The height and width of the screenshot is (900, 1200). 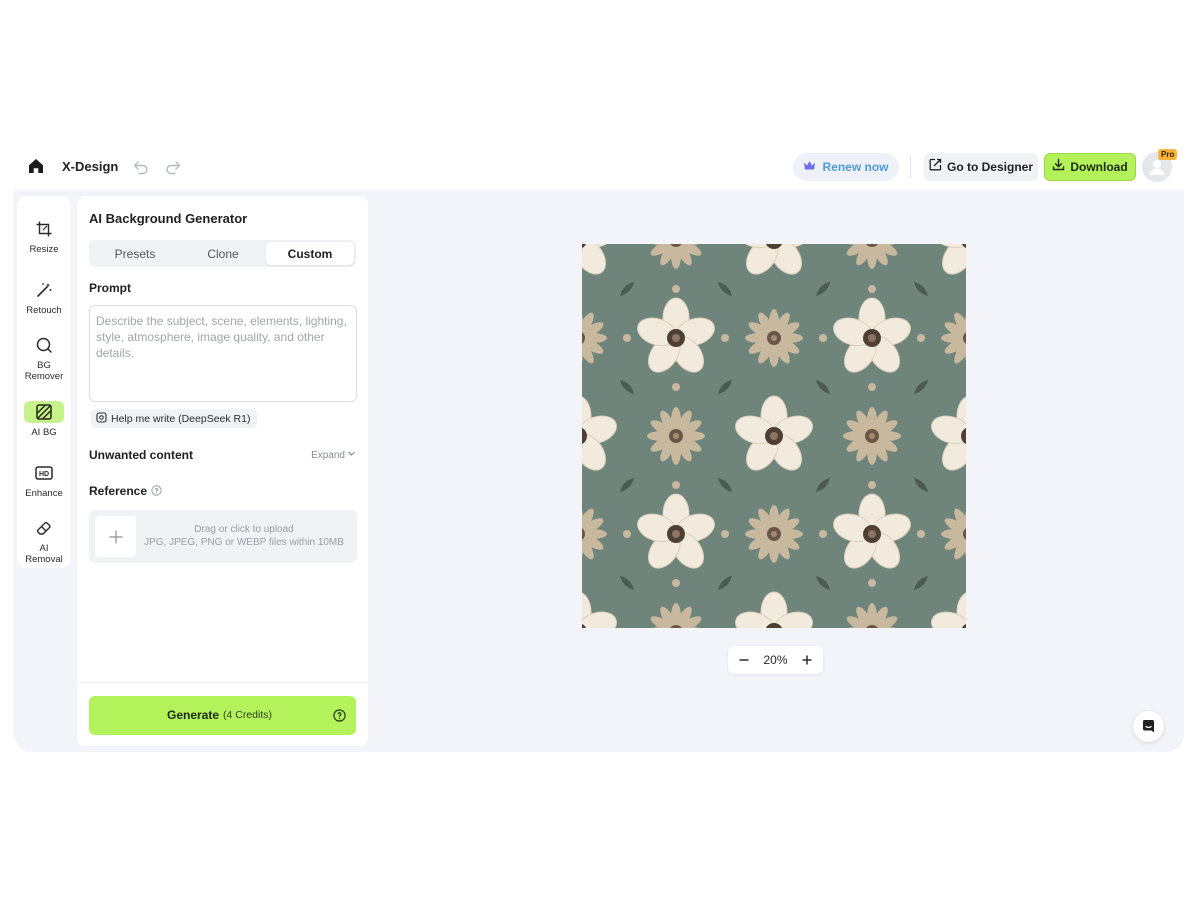 I want to click on go-to-designer-button: Go to Designer, so click(x=981, y=167).